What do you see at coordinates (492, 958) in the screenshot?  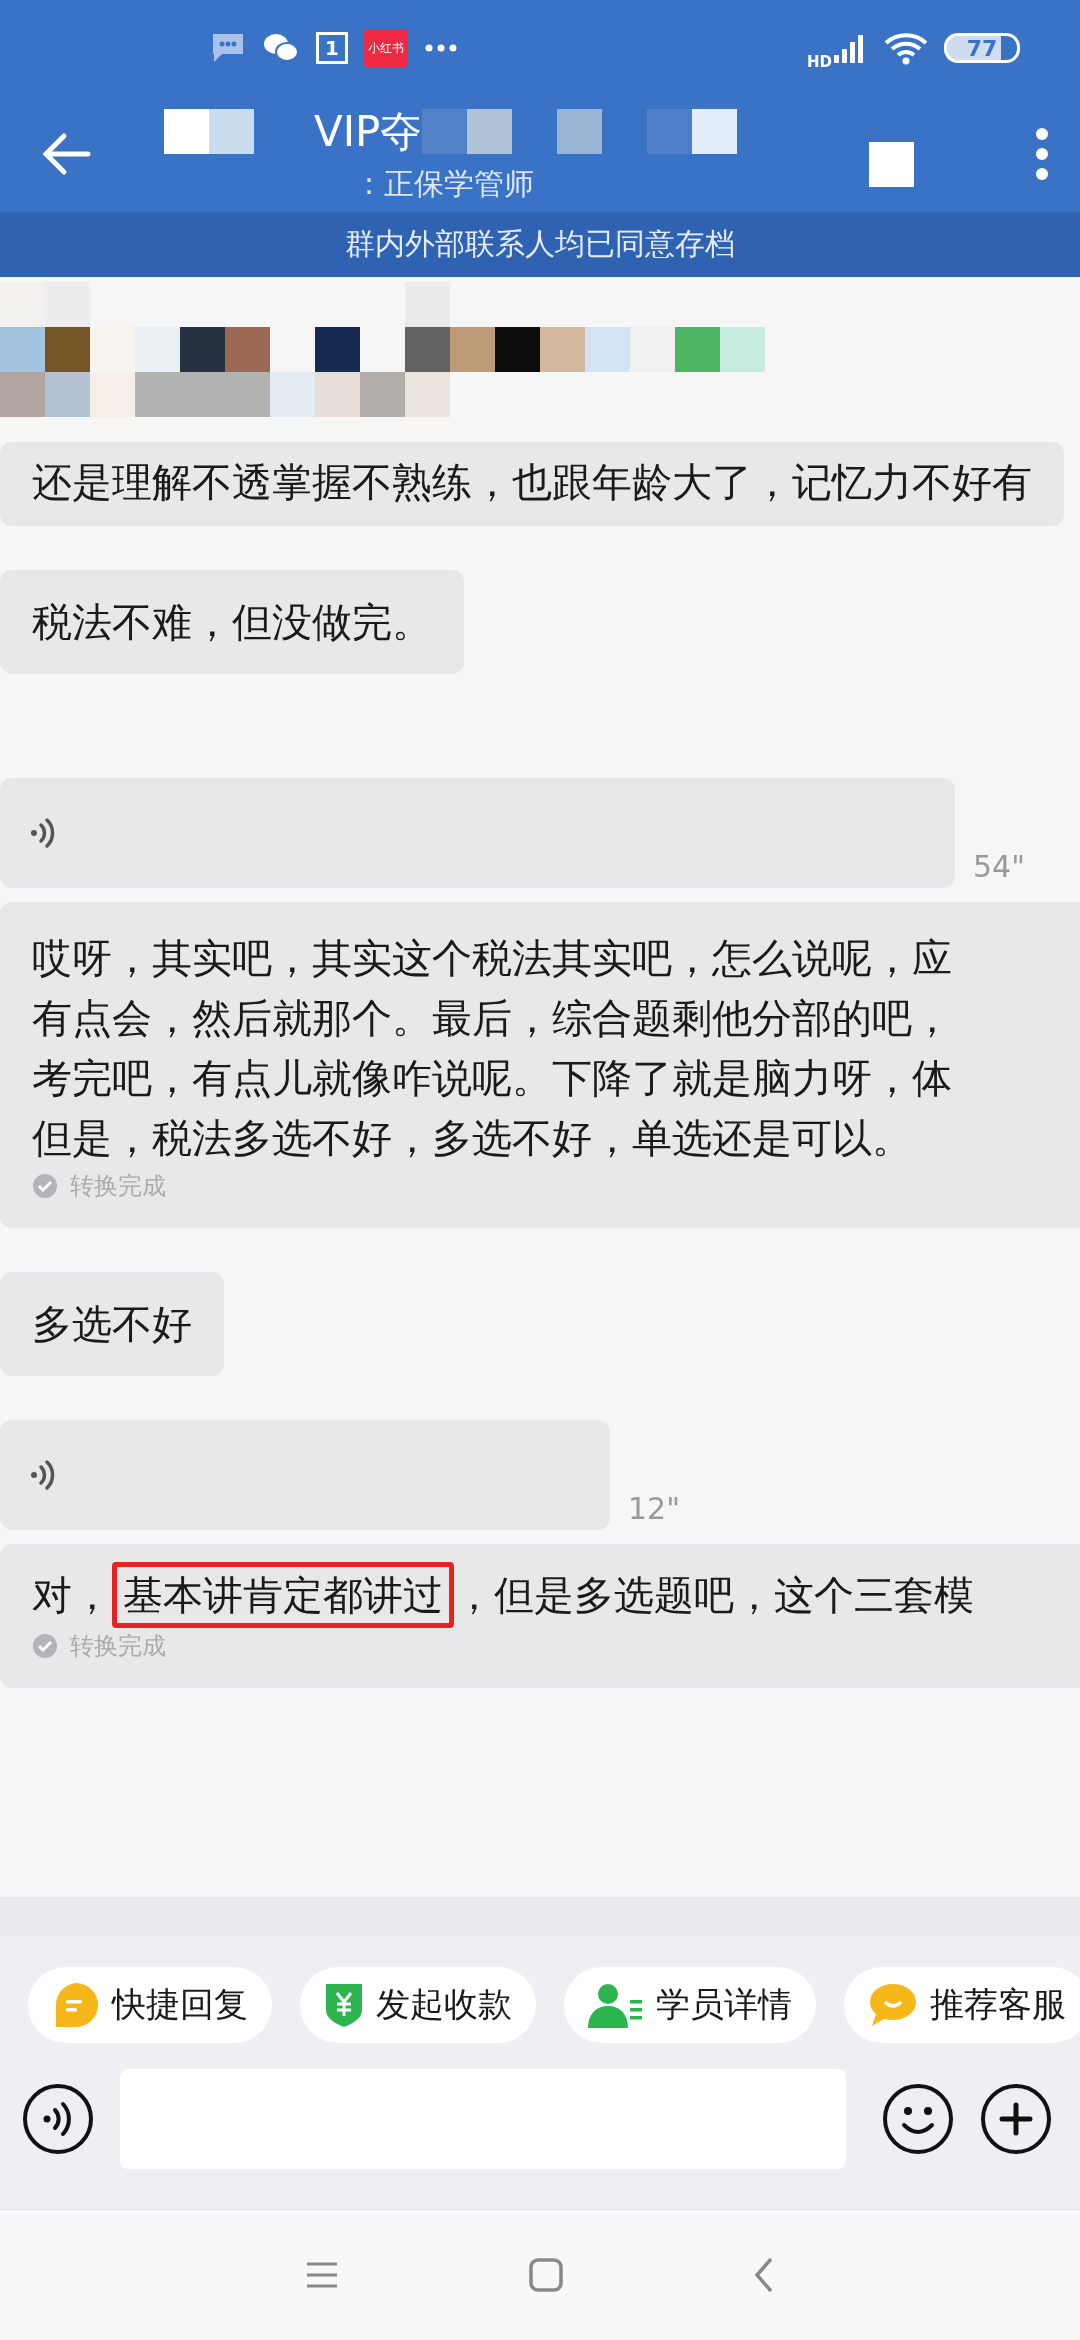 I see `transcript-text: 哎呀，其实吧，其实这个税法其实吧，怎么说呢，应` at bounding box center [492, 958].